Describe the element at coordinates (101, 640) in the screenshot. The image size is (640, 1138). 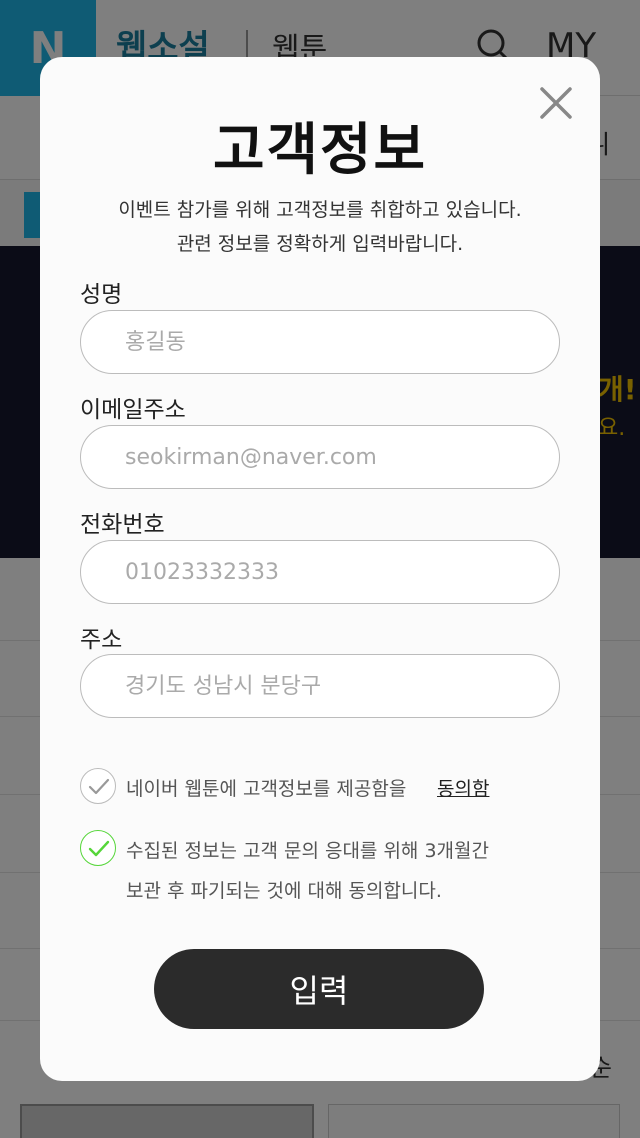
I see `address-label: 주소` at that location.